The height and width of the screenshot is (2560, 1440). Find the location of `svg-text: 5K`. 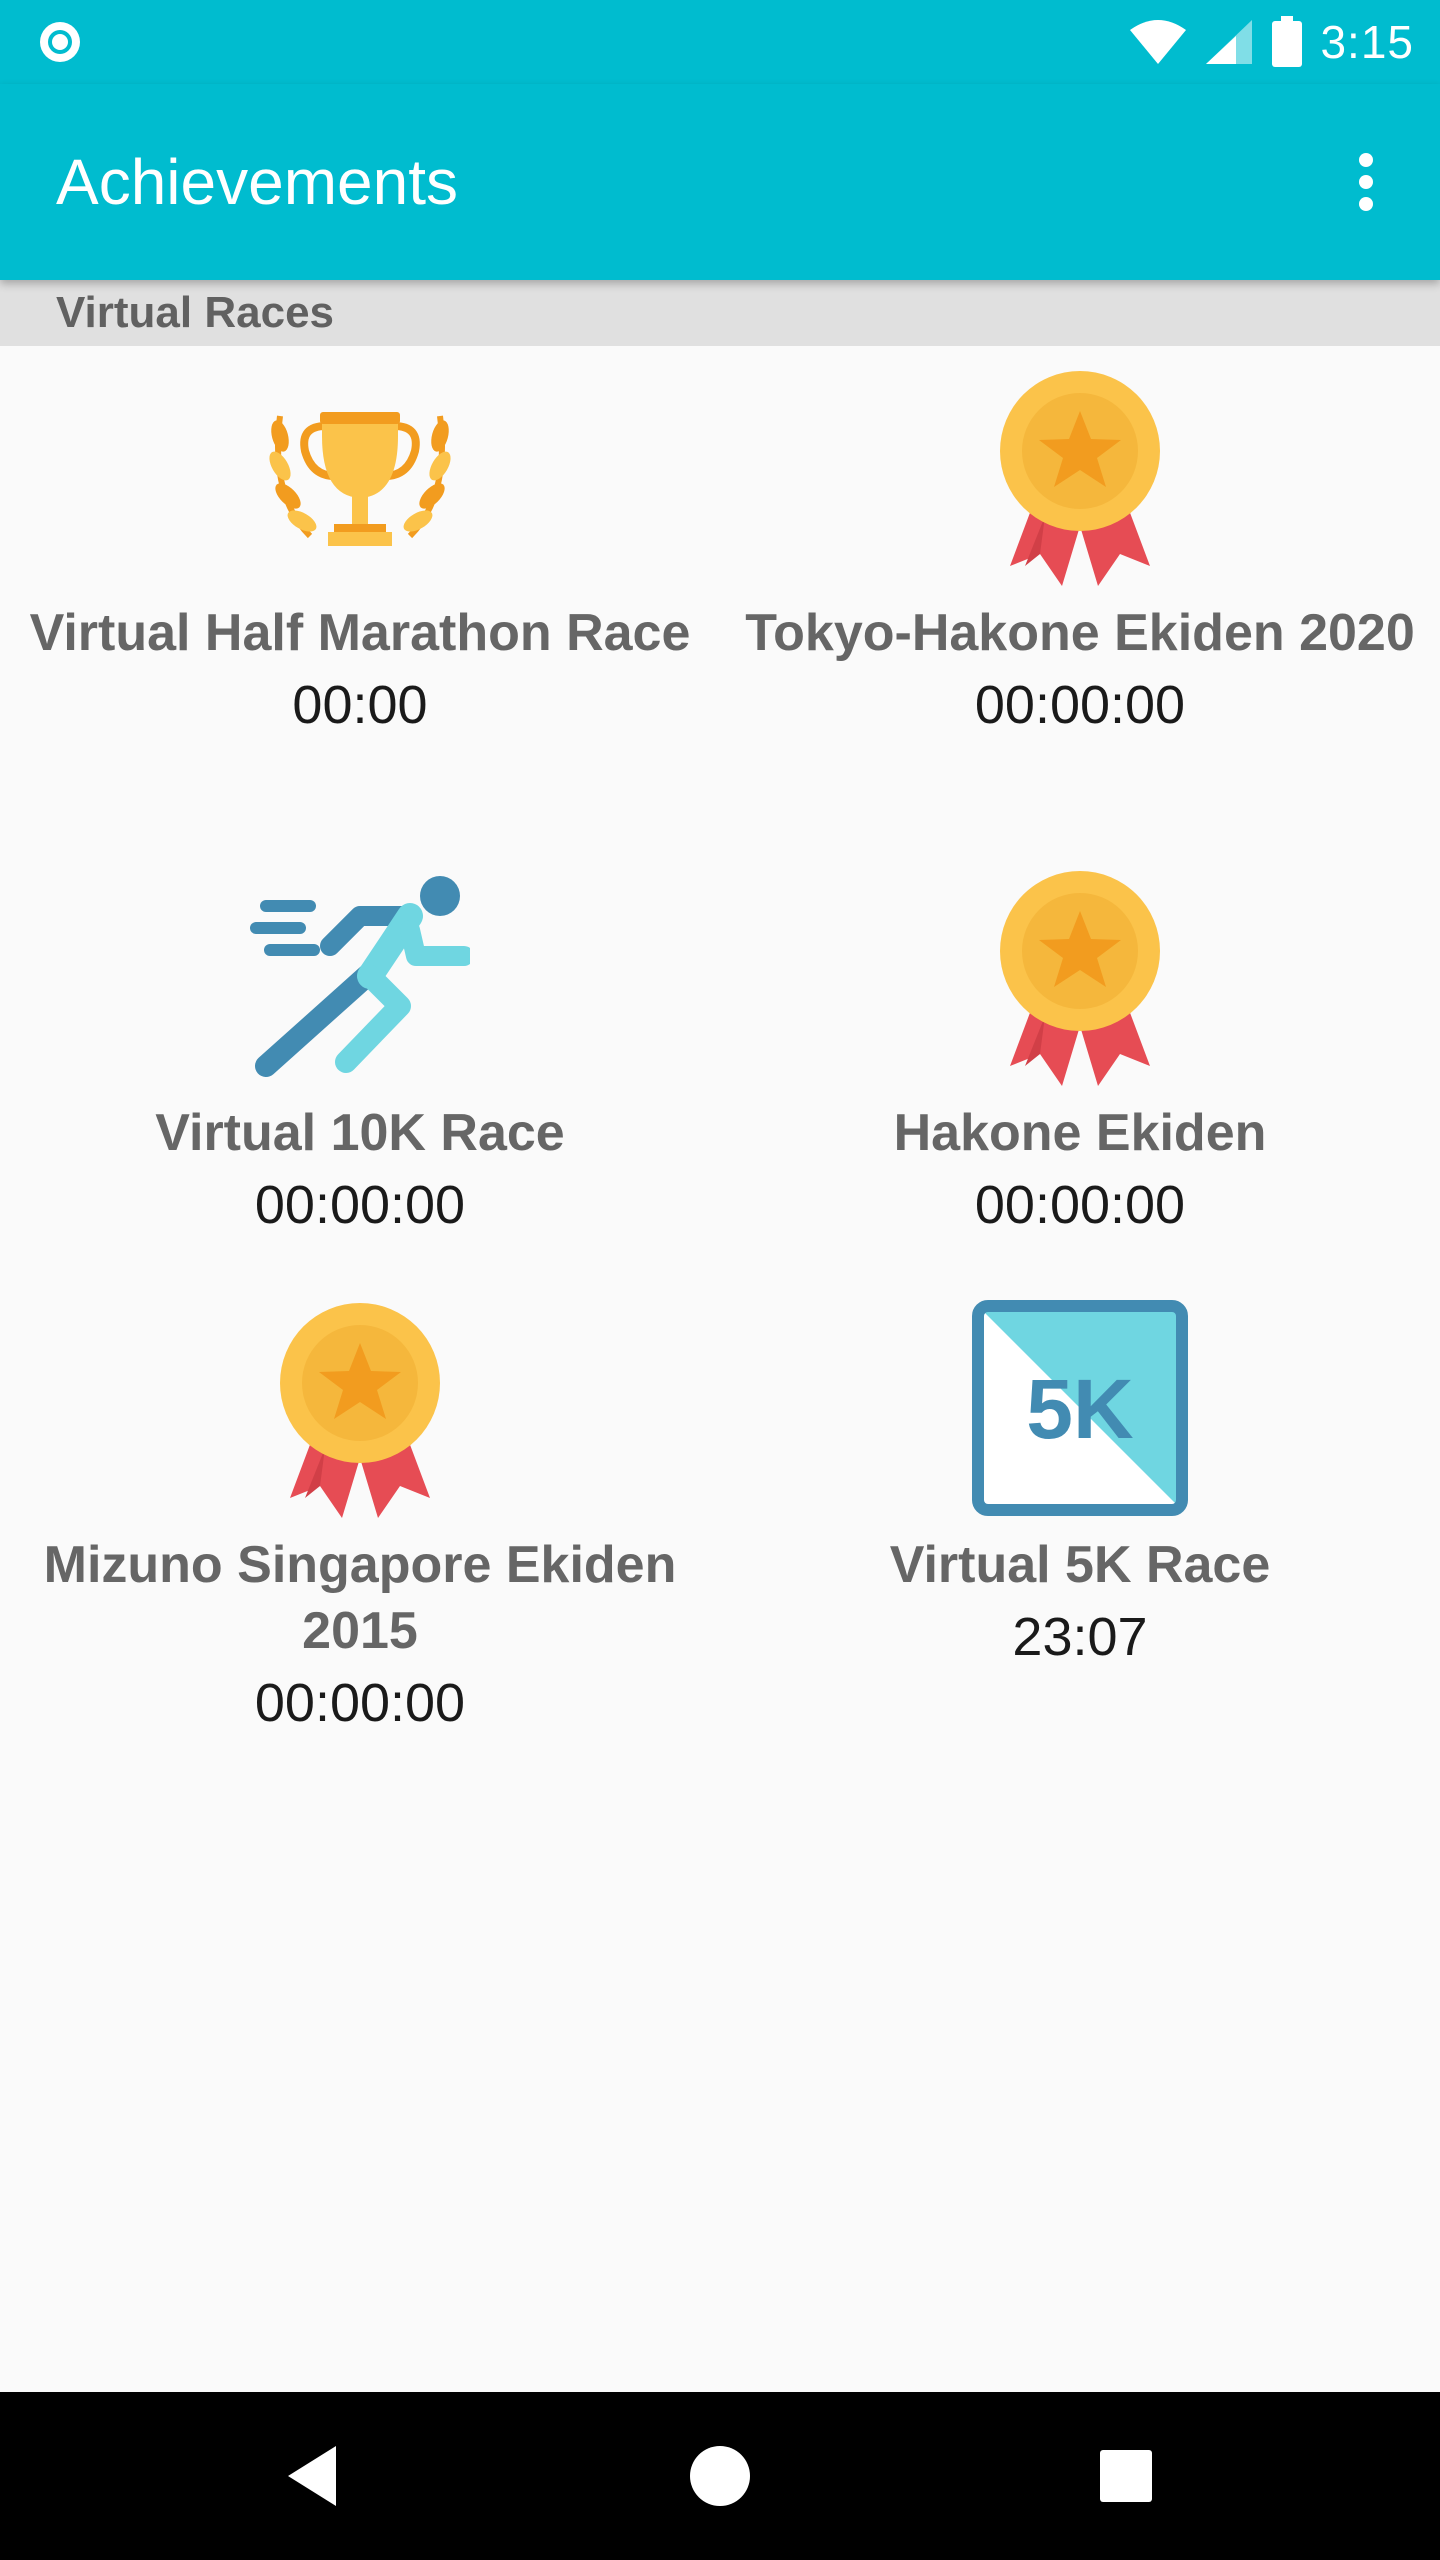

svg-text: 5K is located at coordinates (1079, 1409).